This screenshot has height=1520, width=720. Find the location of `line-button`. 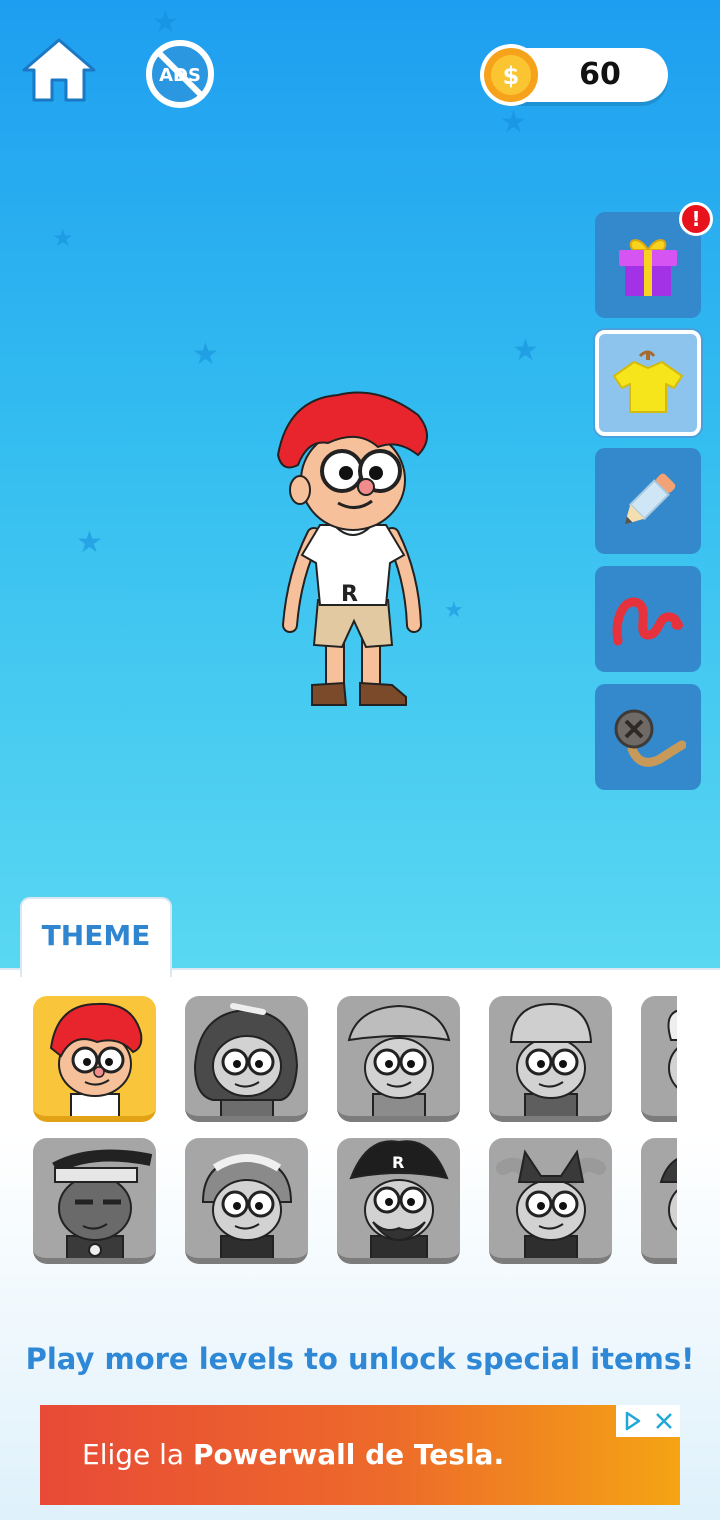

line-button is located at coordinates (648, 619).